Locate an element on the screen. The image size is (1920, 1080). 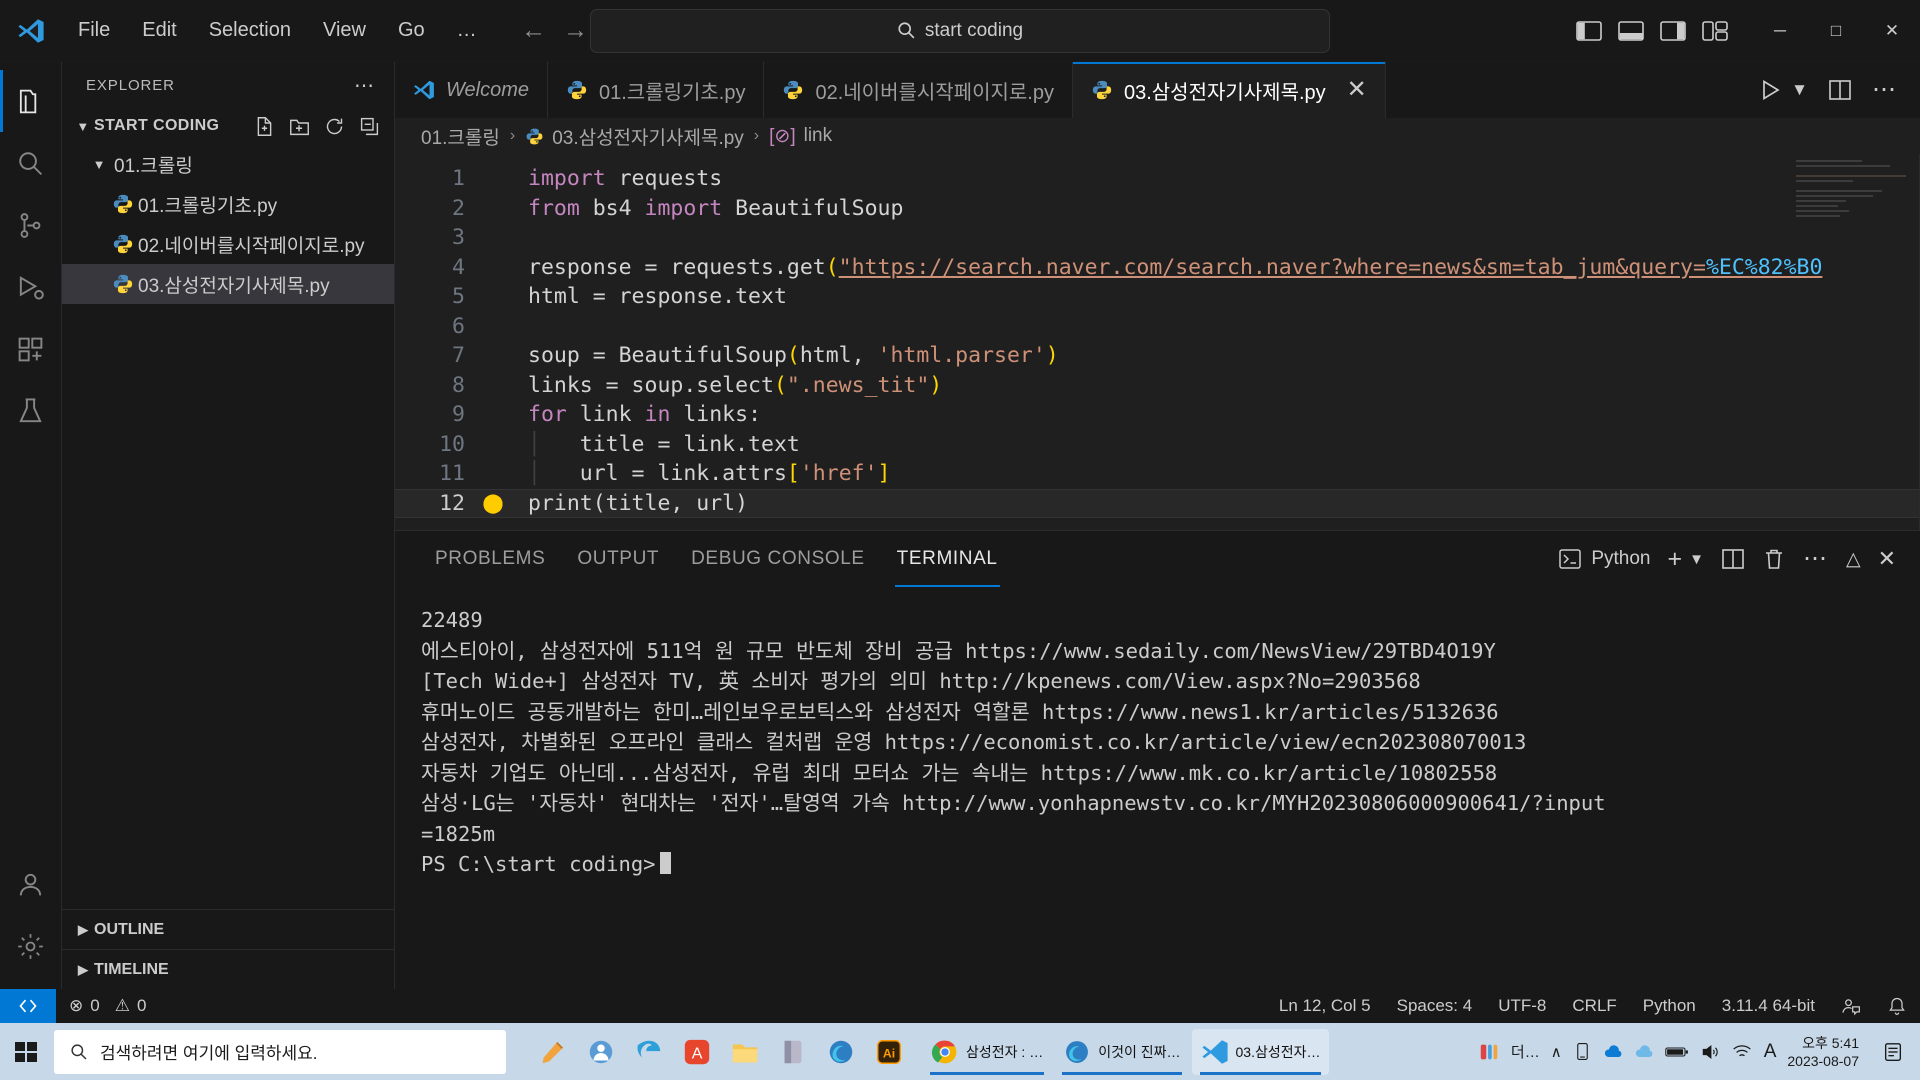
ime-mode-letter: A is located at coordinates (1770, 1052).